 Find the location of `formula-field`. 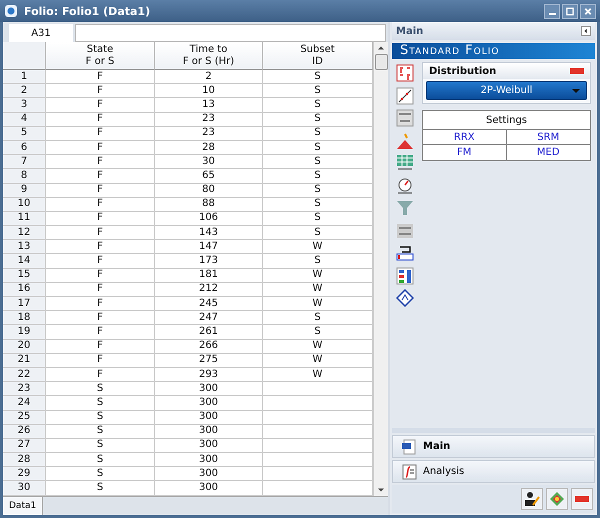

formula-field is located at coordinates (230, 33).